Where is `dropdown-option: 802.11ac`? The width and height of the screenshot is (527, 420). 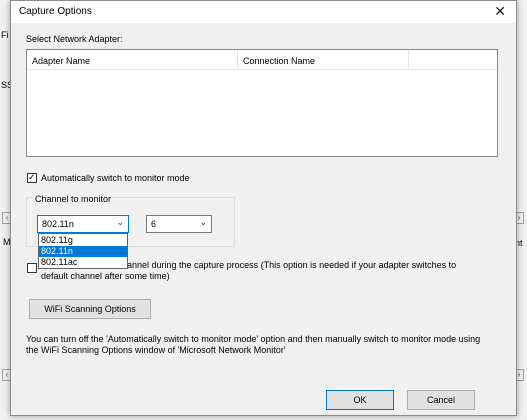
dropdown-option: 802.11ac is located at coordinates (83, 262).